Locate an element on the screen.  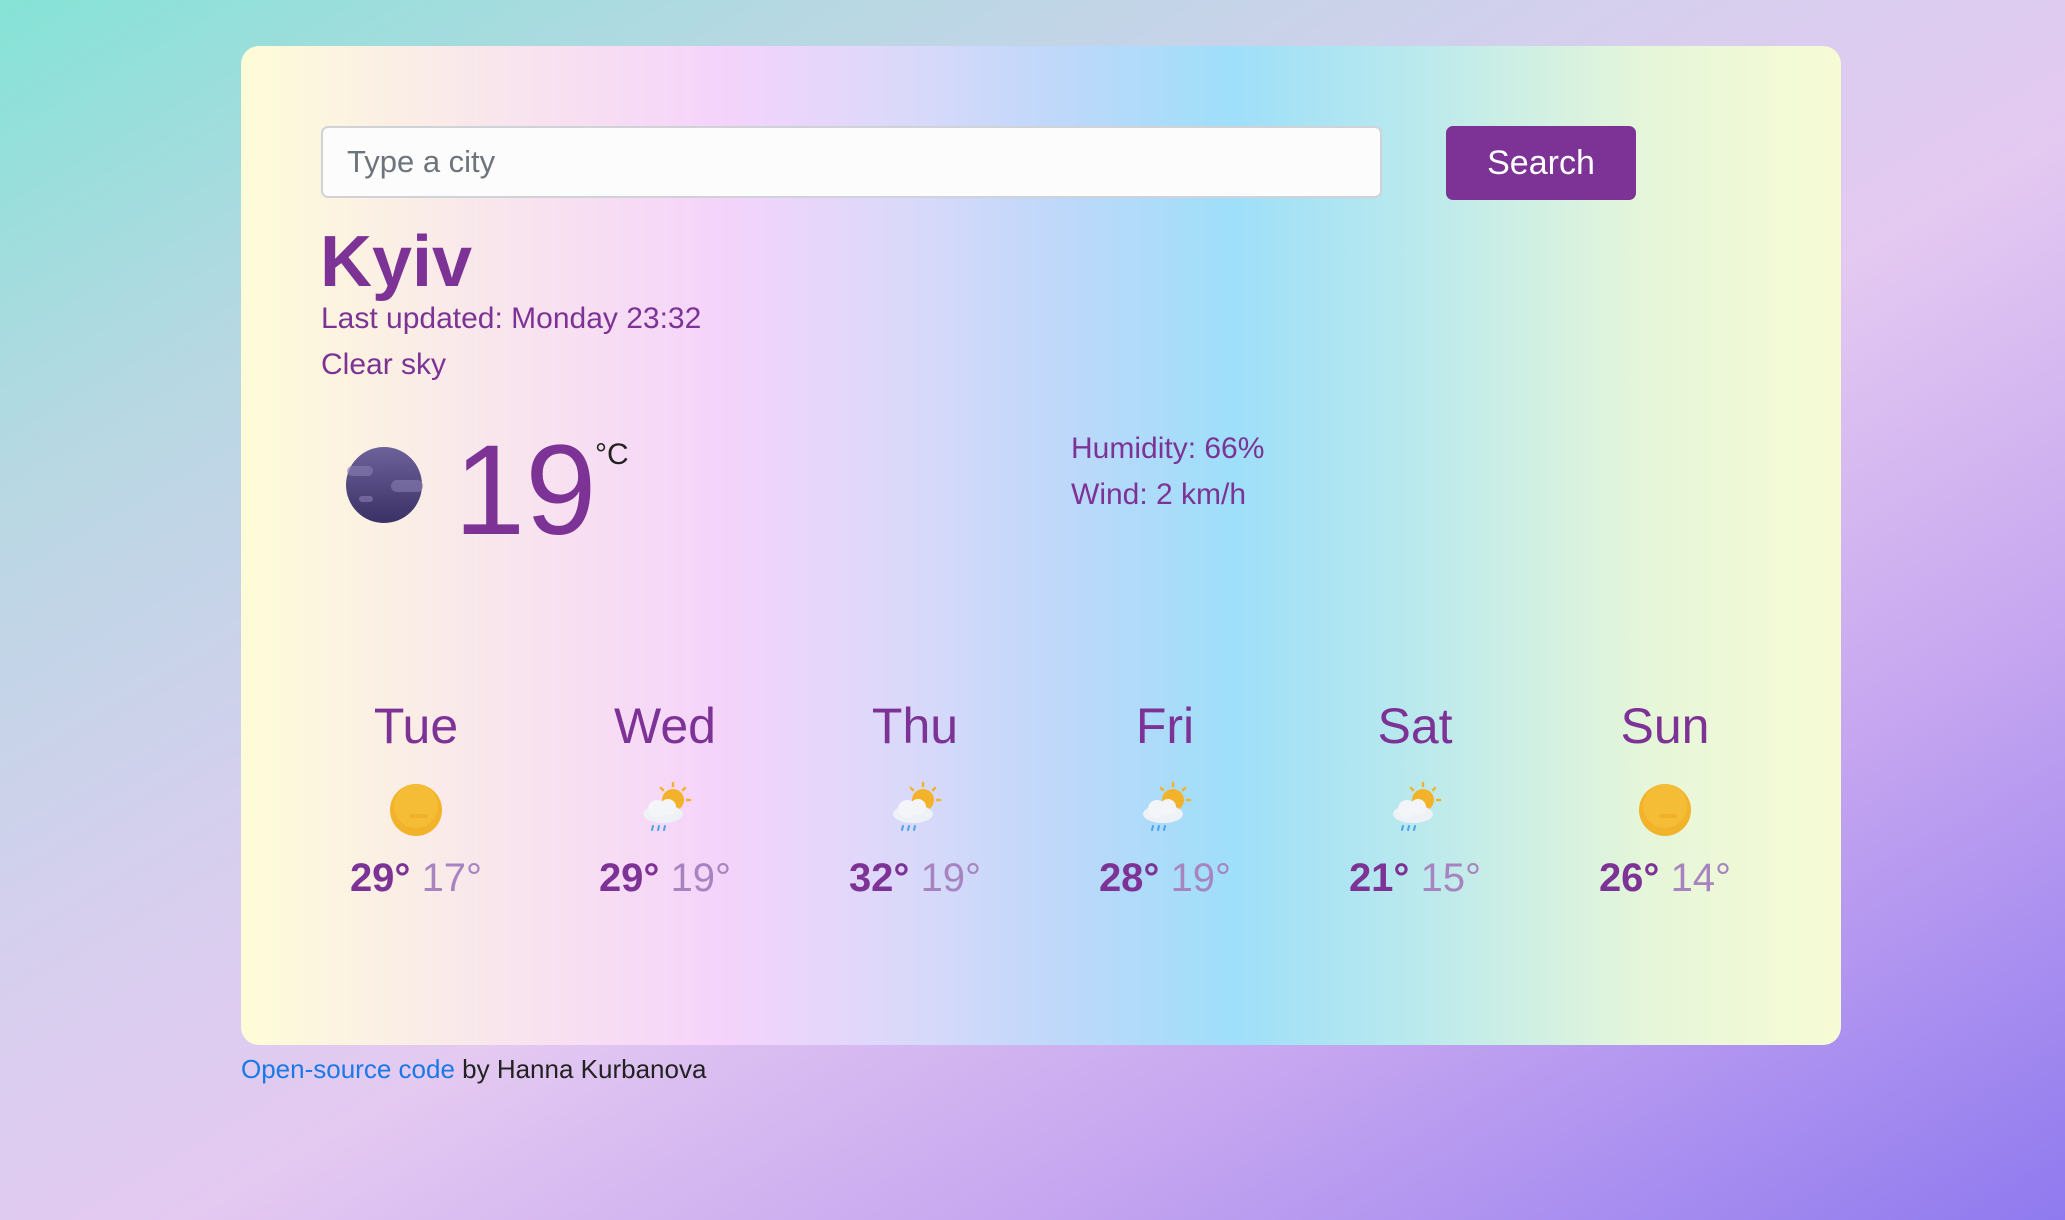
forecast-day: Thu 32° 19° is located at coordinates (915, 799).